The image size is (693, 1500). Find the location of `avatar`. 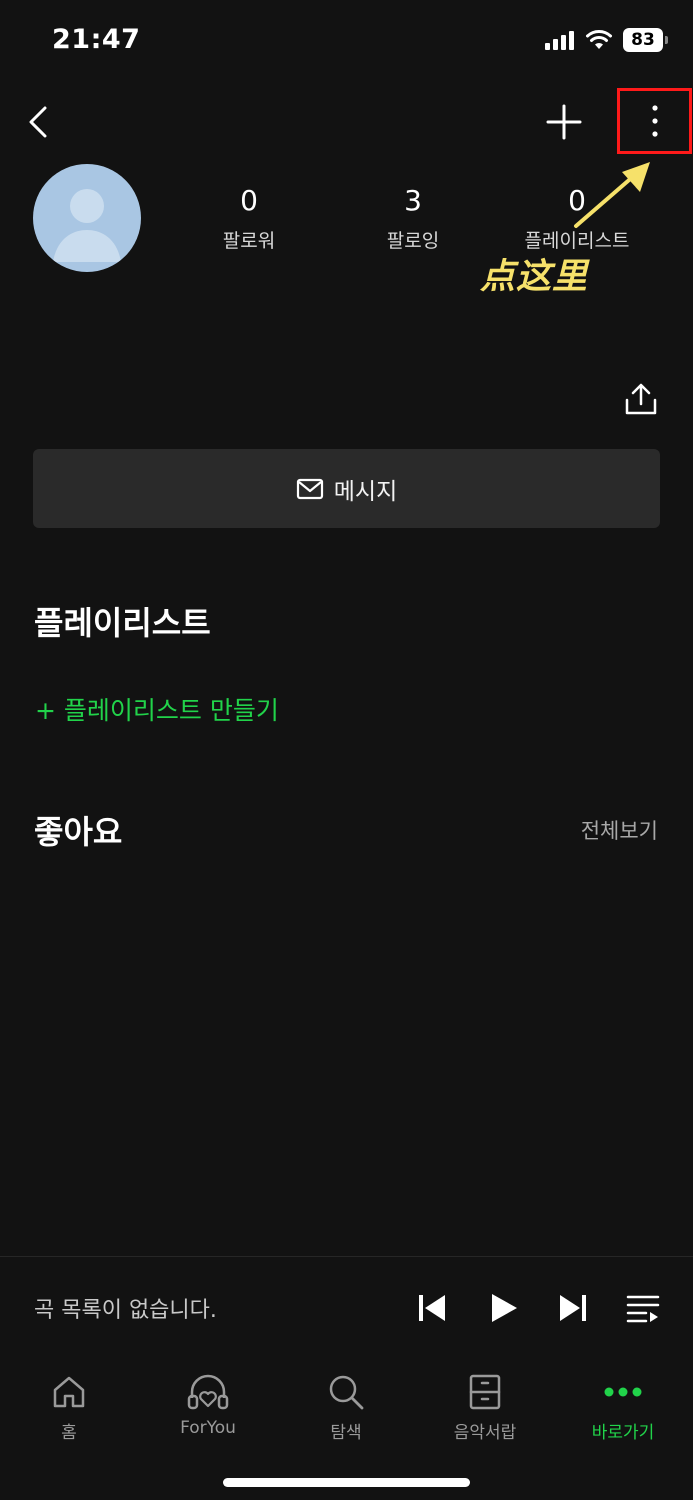

avatar is located at coordinates (87, 218).